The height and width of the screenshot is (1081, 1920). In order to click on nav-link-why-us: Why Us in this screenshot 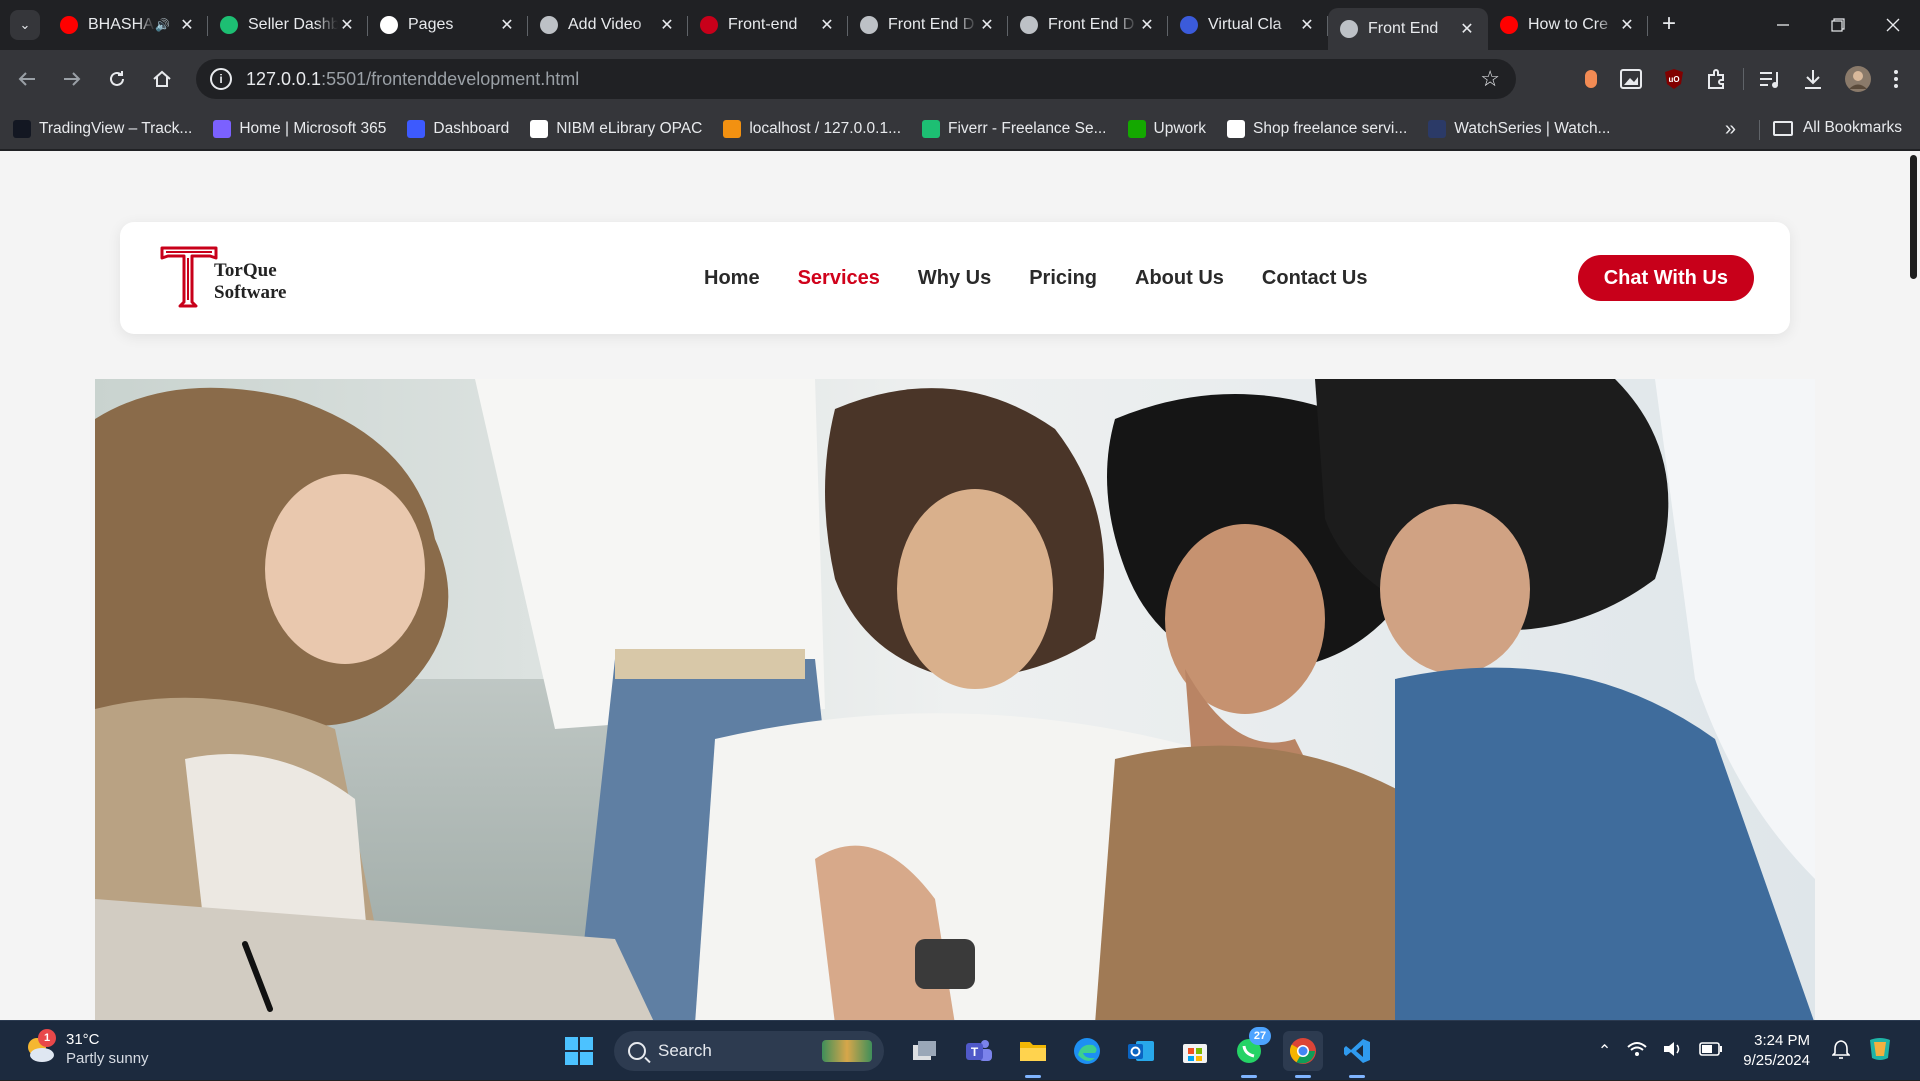, I will do `click(954, 278)`.